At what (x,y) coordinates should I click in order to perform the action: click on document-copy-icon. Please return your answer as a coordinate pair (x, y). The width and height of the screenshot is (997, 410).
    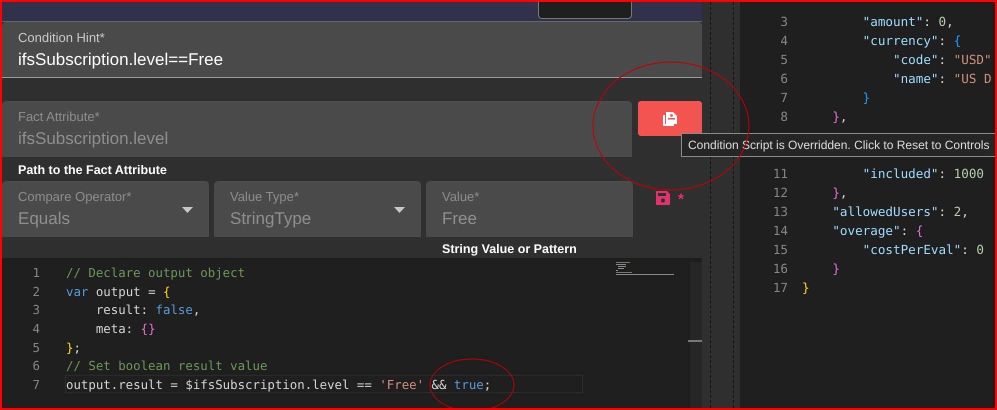
    Looking at the image, I should click on (670, 118).